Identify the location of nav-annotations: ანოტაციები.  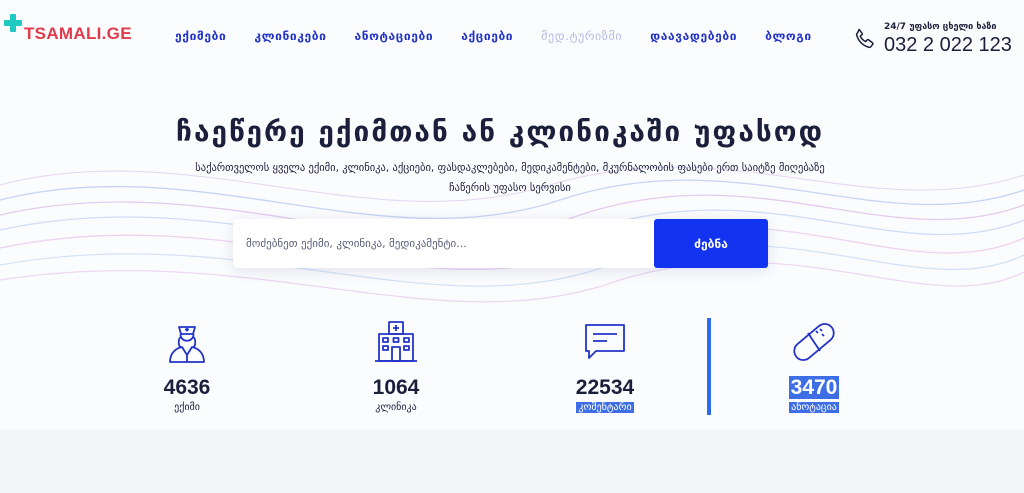
(394, 36).